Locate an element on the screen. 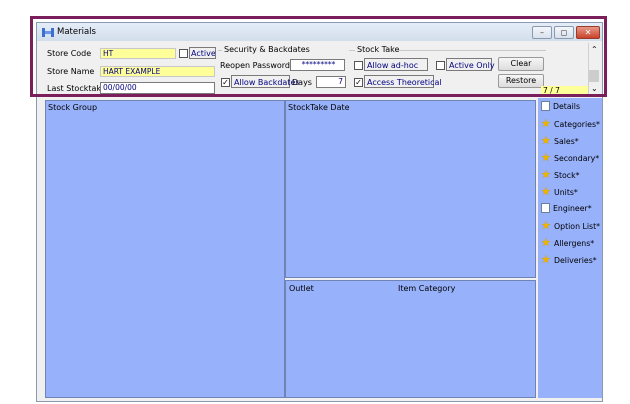  sidebar-item-label: Engineer* is located at coordinates (572, 208).